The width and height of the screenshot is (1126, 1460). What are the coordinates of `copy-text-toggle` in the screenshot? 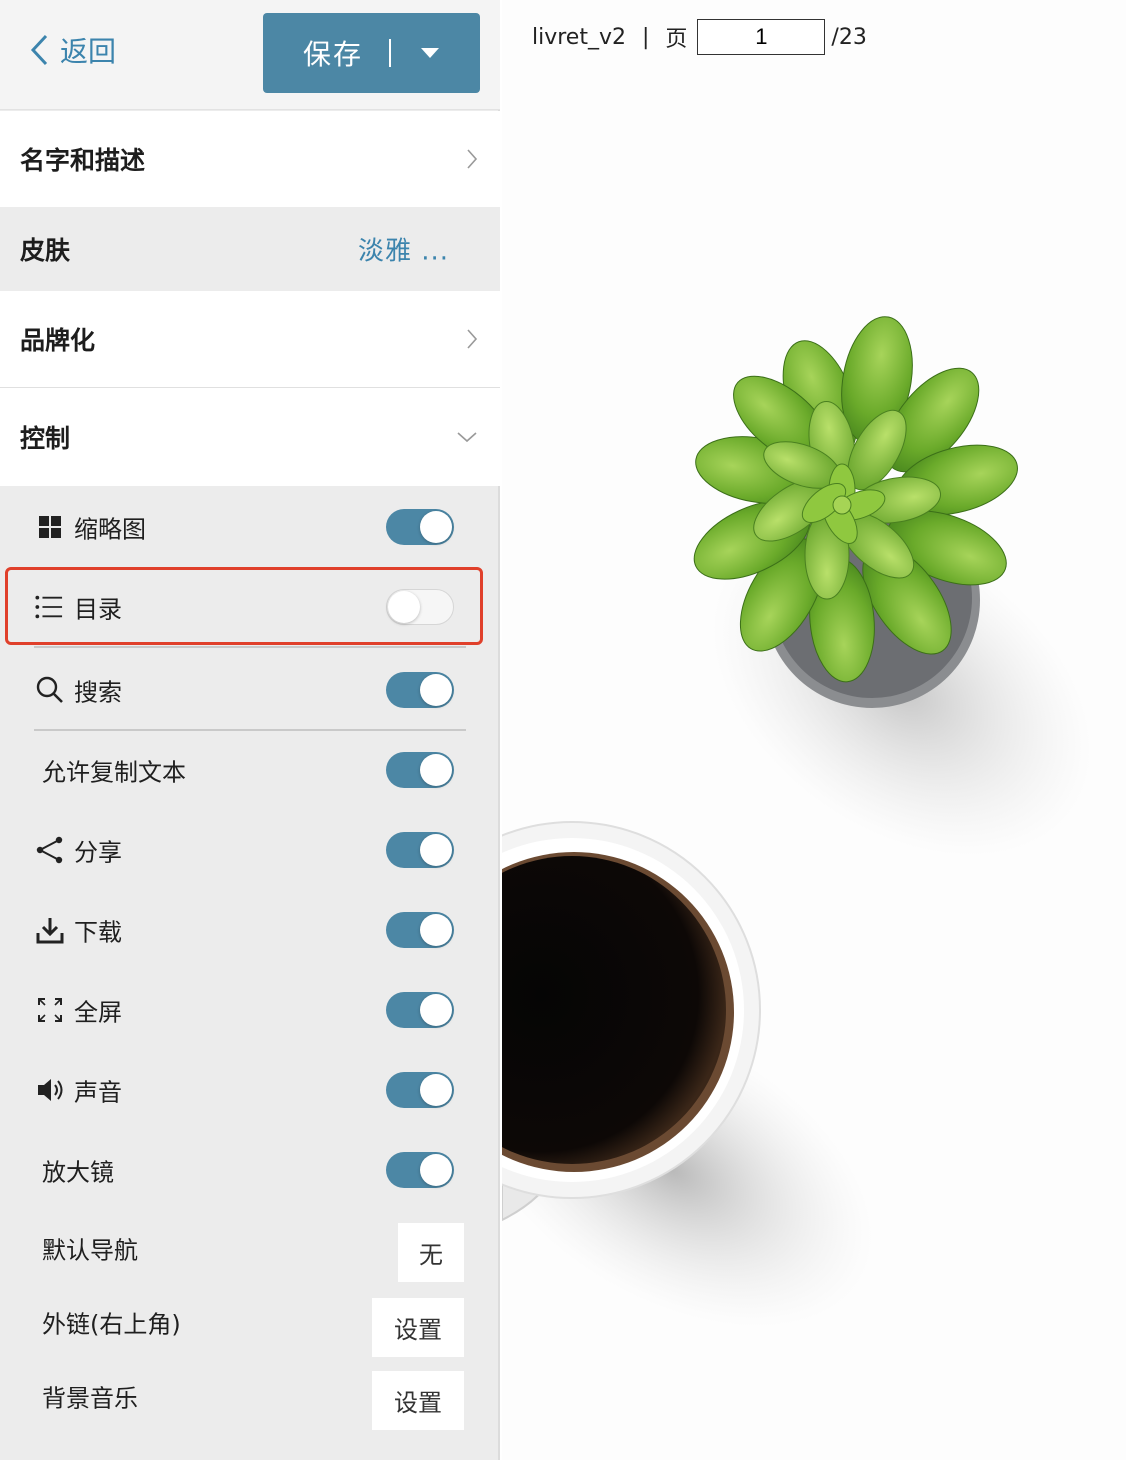 It's located at (420, 770).